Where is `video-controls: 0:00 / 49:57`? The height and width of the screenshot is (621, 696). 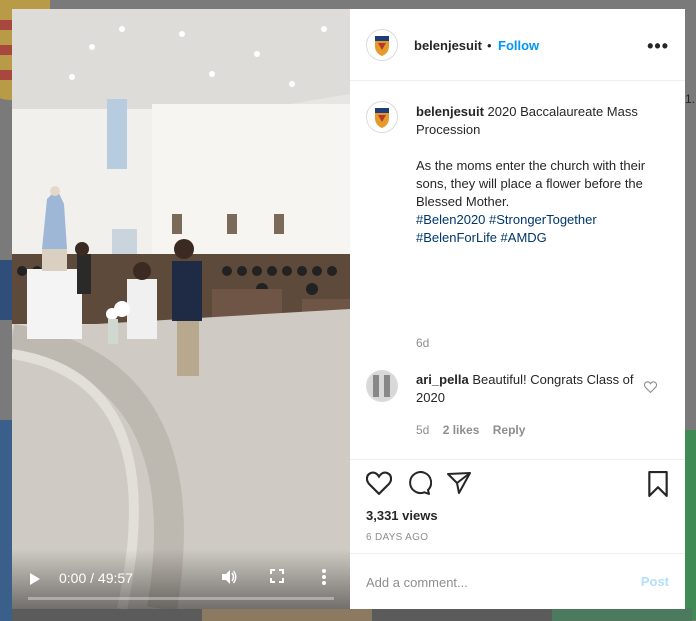 video-controls: 0:00 / 49:57 is located at coordinates (181, 579).